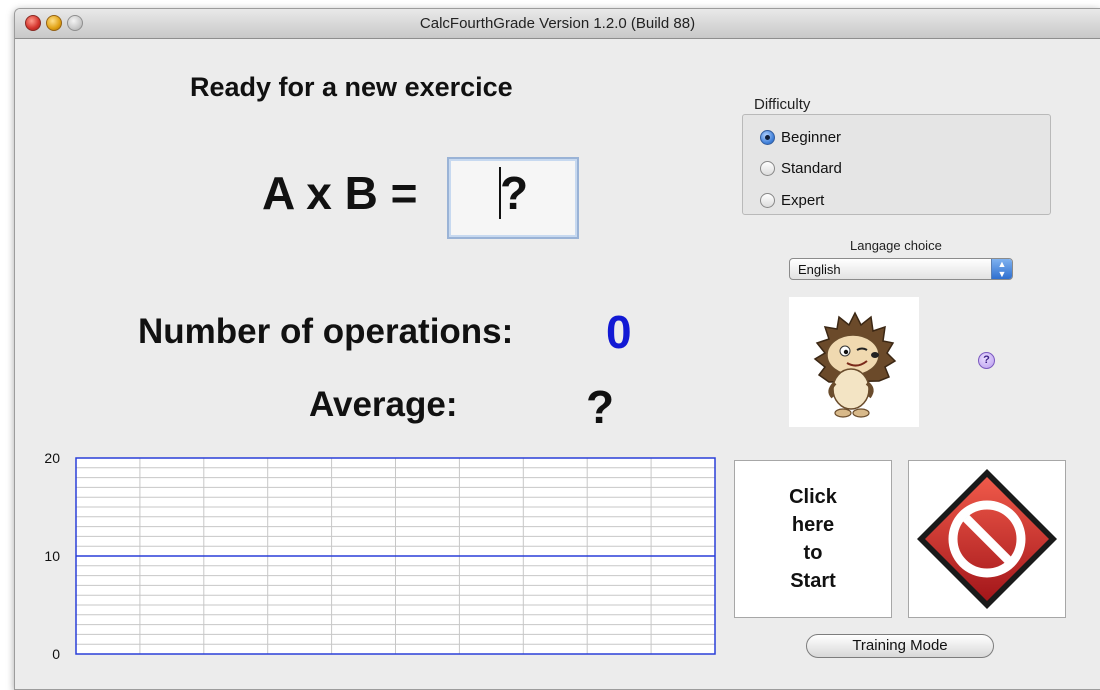 The height and width of the screenshot is (690, 1100). I want to click on hedgehog-mascot-image, so click(854, 362).